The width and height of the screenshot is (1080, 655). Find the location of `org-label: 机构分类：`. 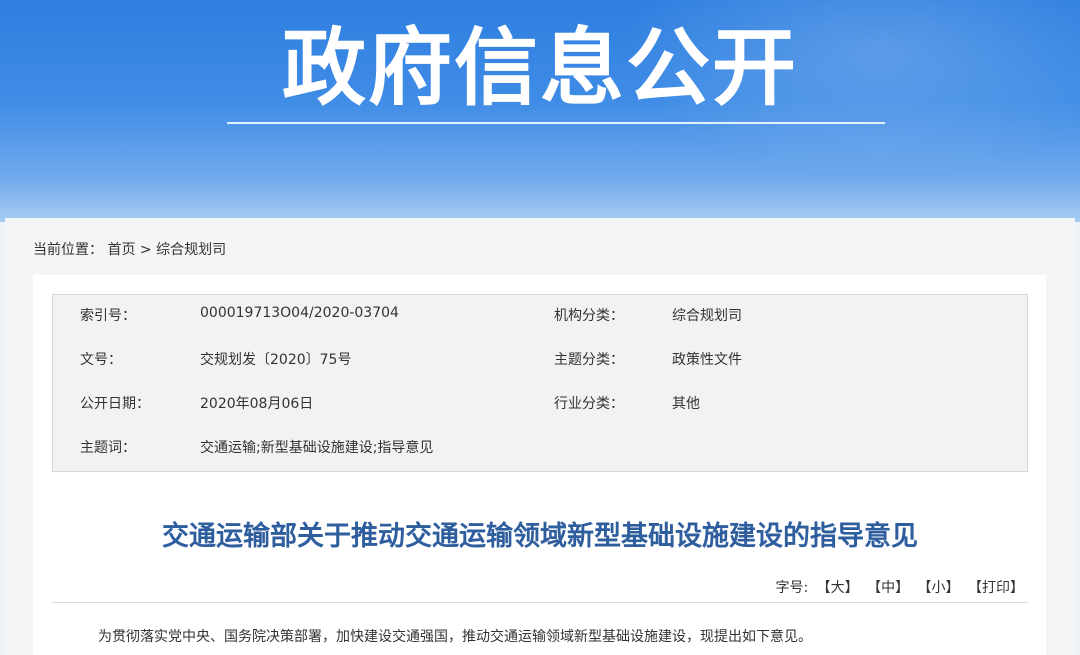

org-label: 机构分类： is located at coordinates (589, 316).